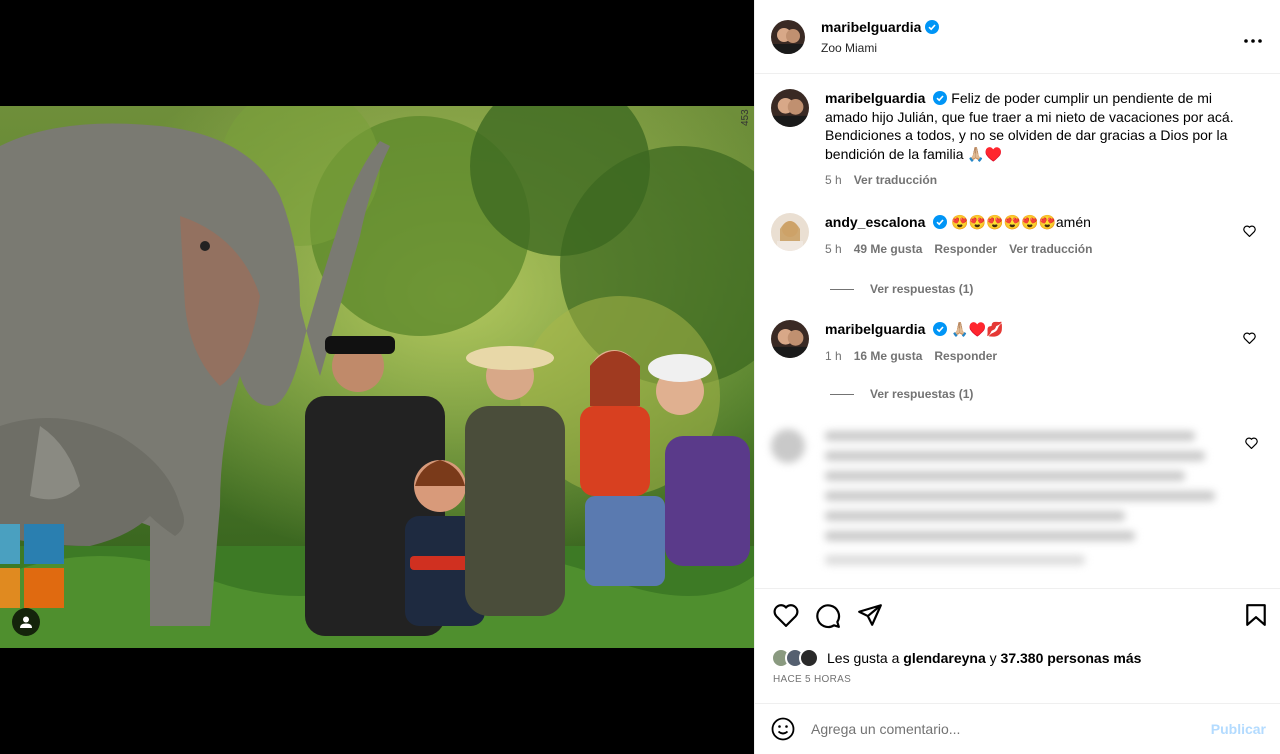 Image resolution: width=1280 pixels, height=754 pixels. I want to click on comment-time: 5 h, so click(833, 249).